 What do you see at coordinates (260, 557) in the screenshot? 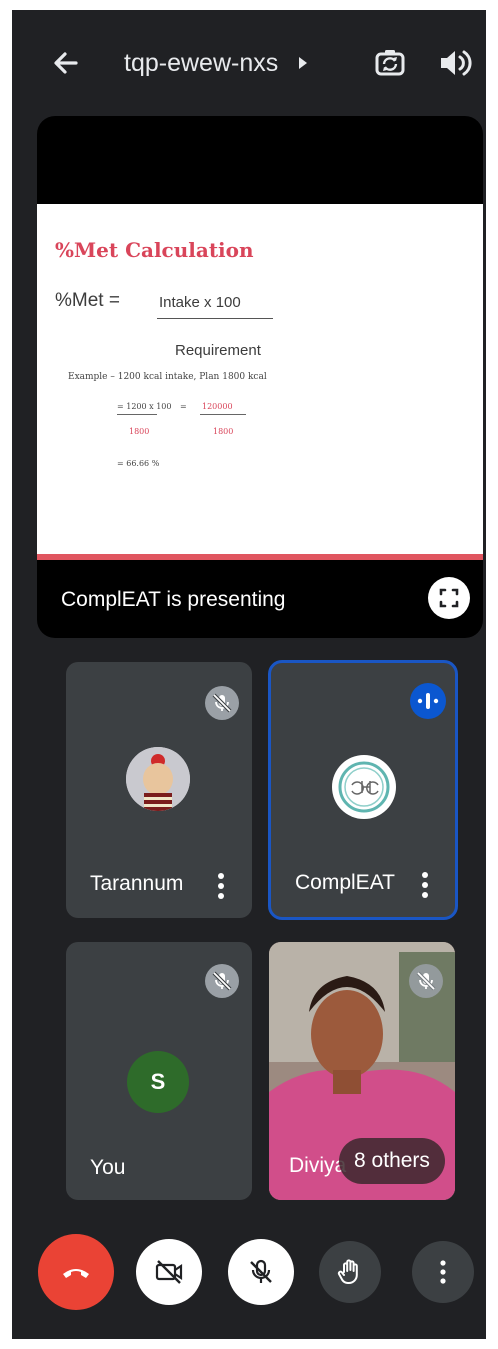
I see `slide-bottom-border` at bounding box center [260, 557].